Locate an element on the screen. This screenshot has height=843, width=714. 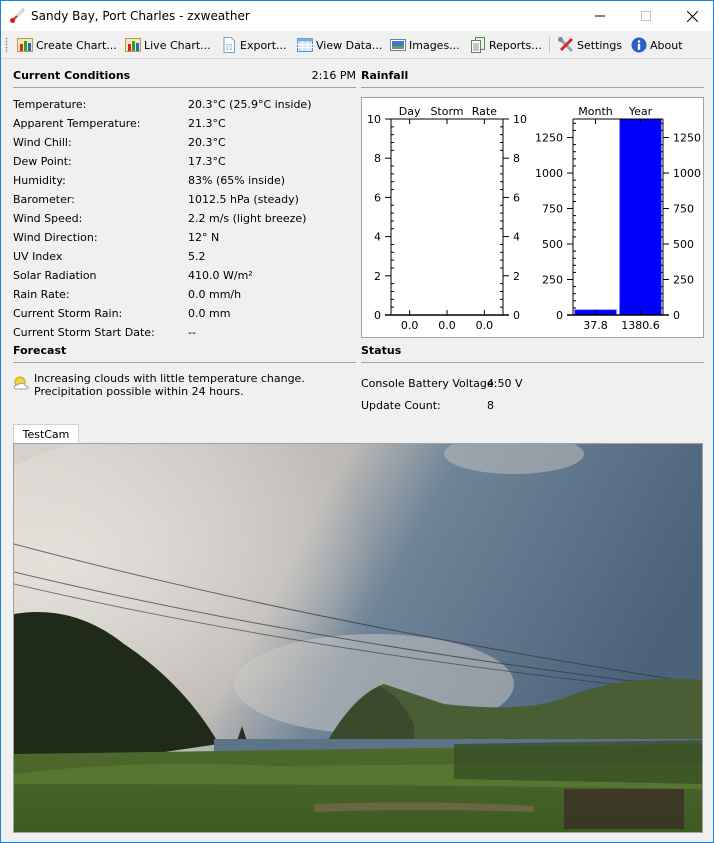
settings-label: Settings is located at coordinates (600, 45).